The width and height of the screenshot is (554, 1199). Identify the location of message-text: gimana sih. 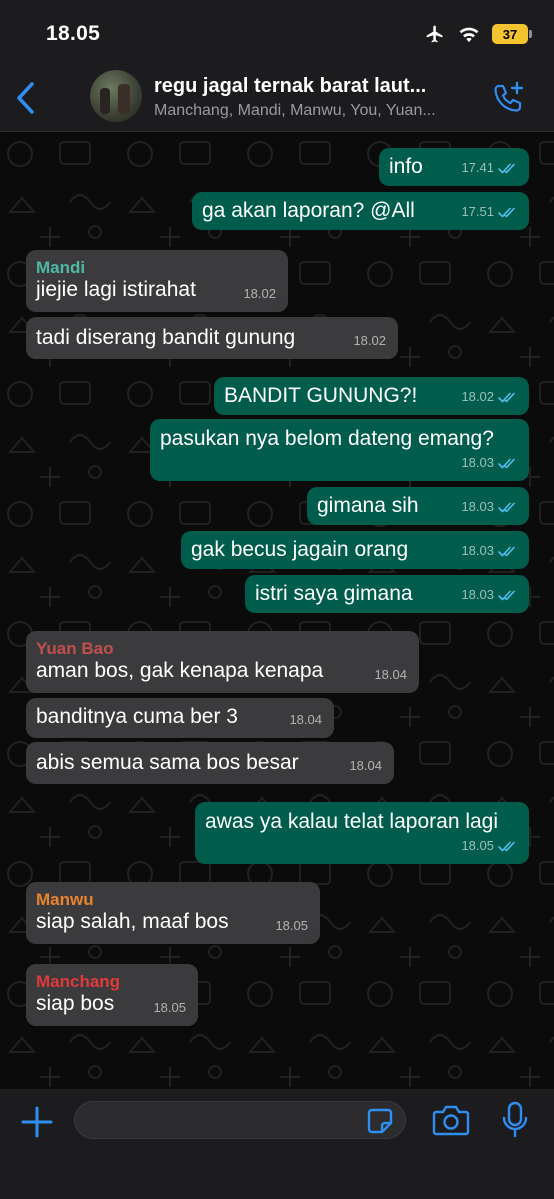
(368, 505).